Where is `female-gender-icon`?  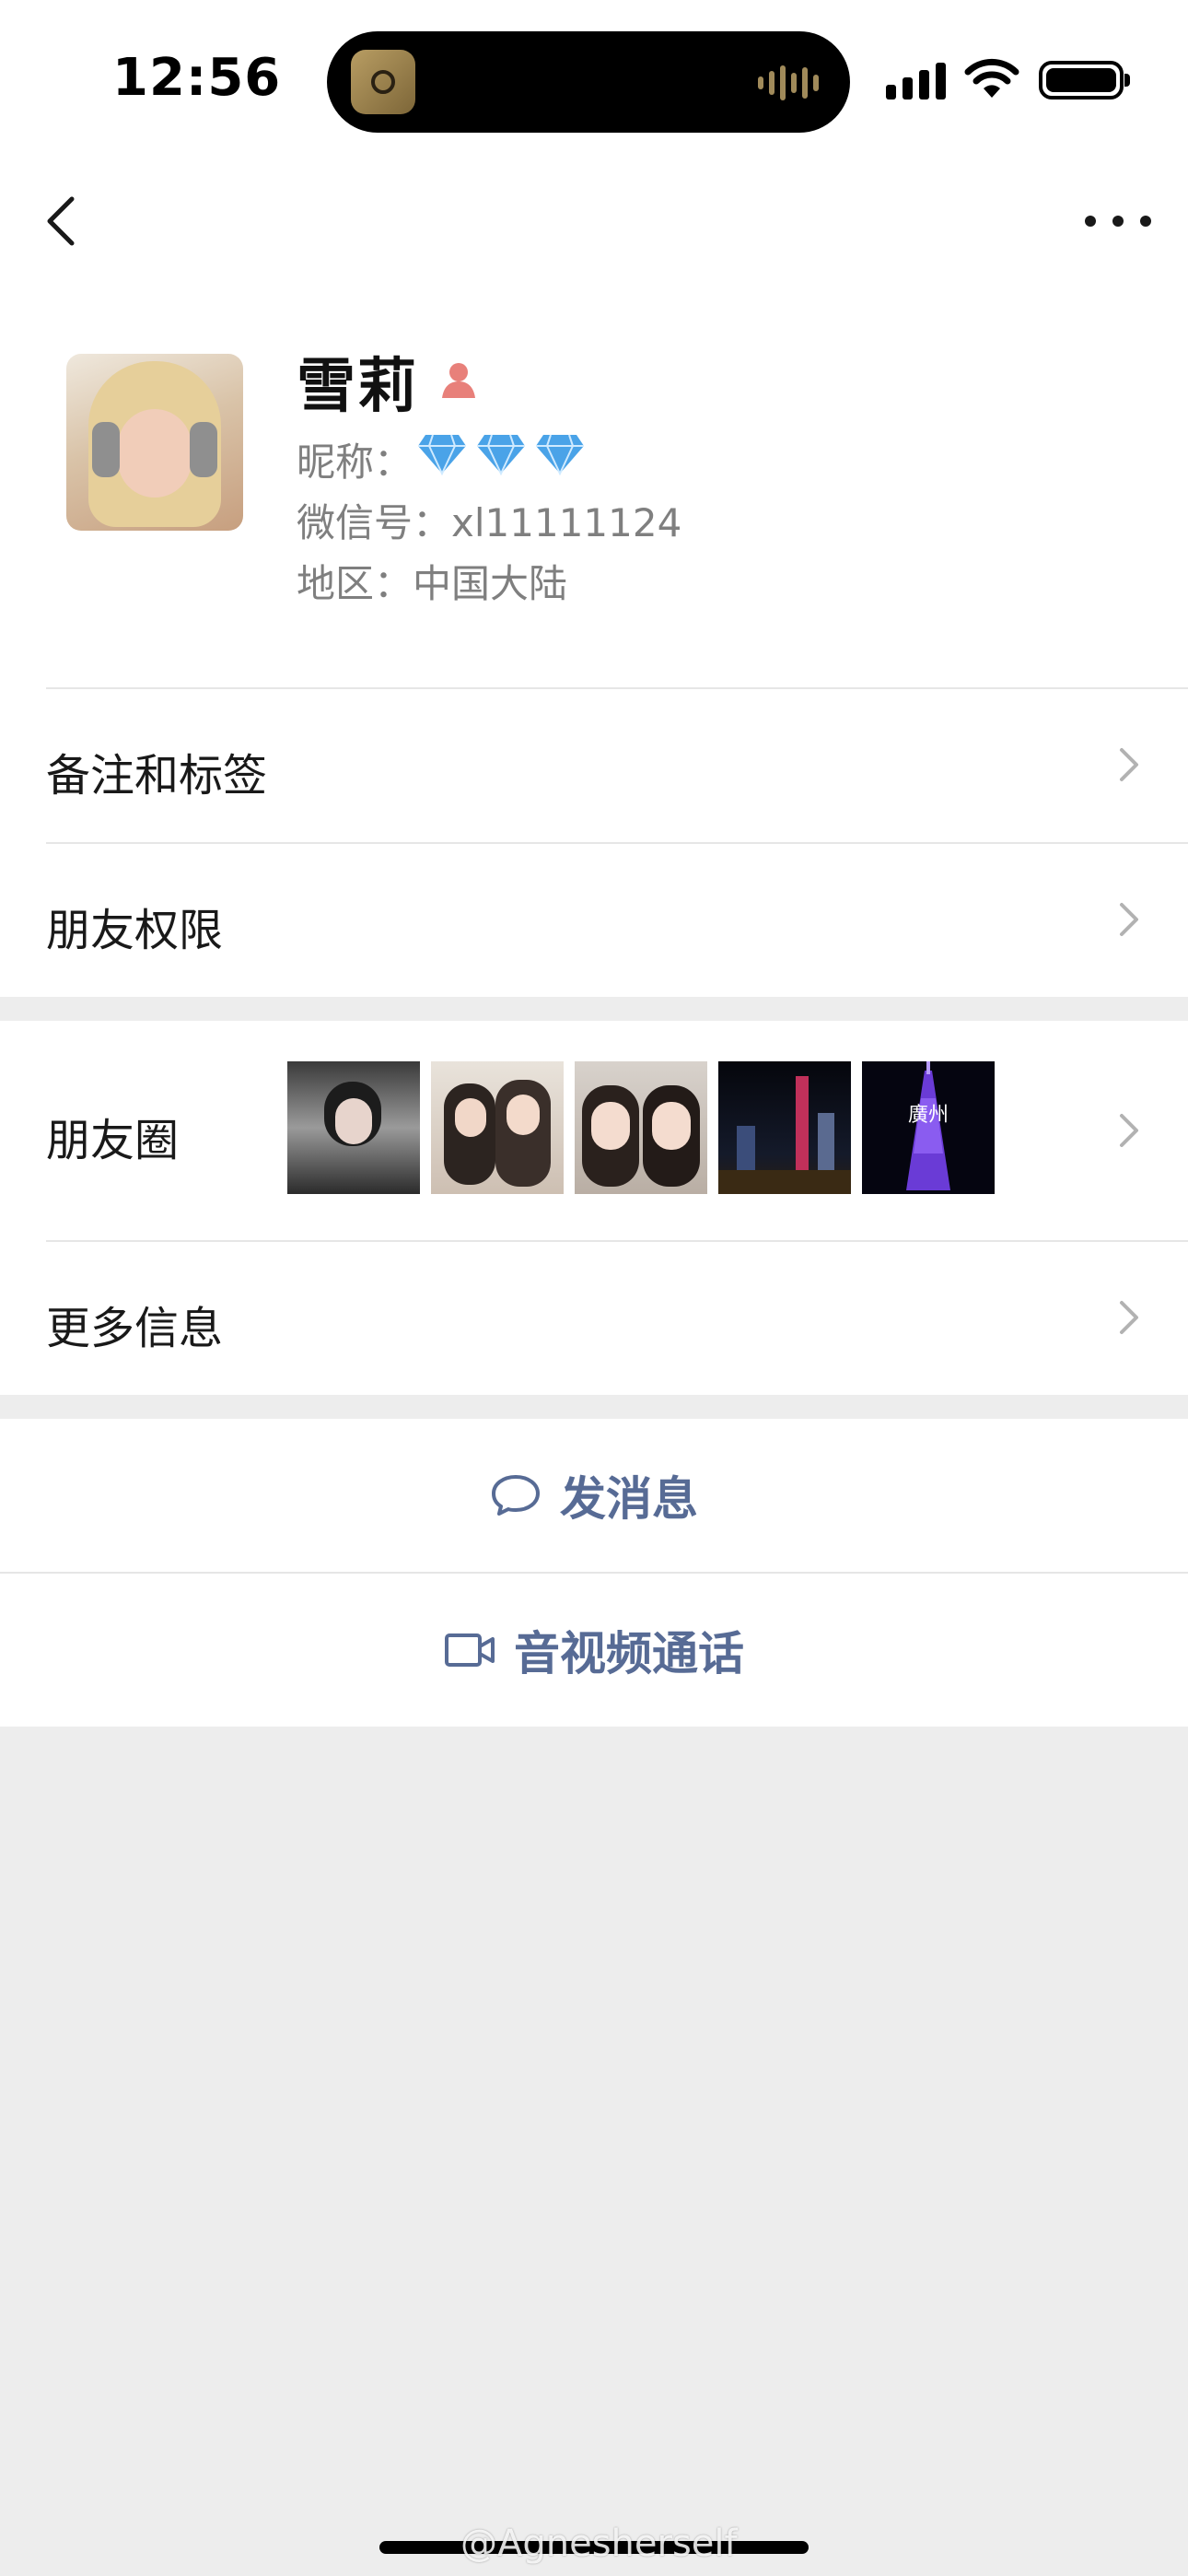
female-gender-icon is located at coordinates (458, 380).